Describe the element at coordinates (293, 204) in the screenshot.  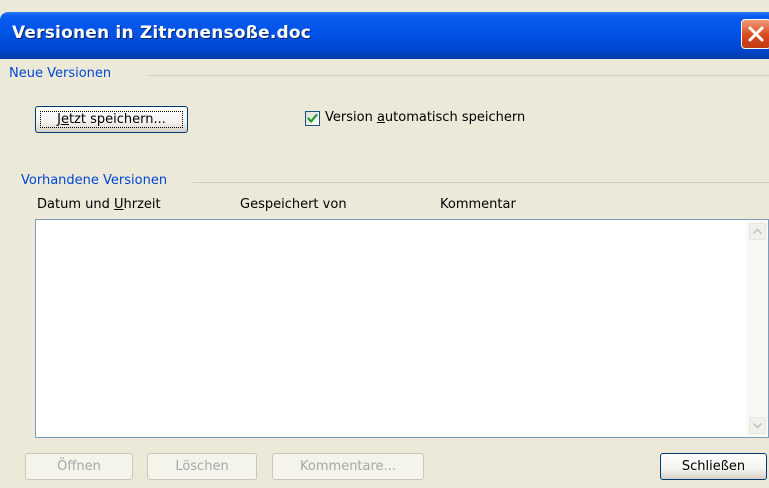
I see `column-header-saved-by: Gespeichert von` at that location.